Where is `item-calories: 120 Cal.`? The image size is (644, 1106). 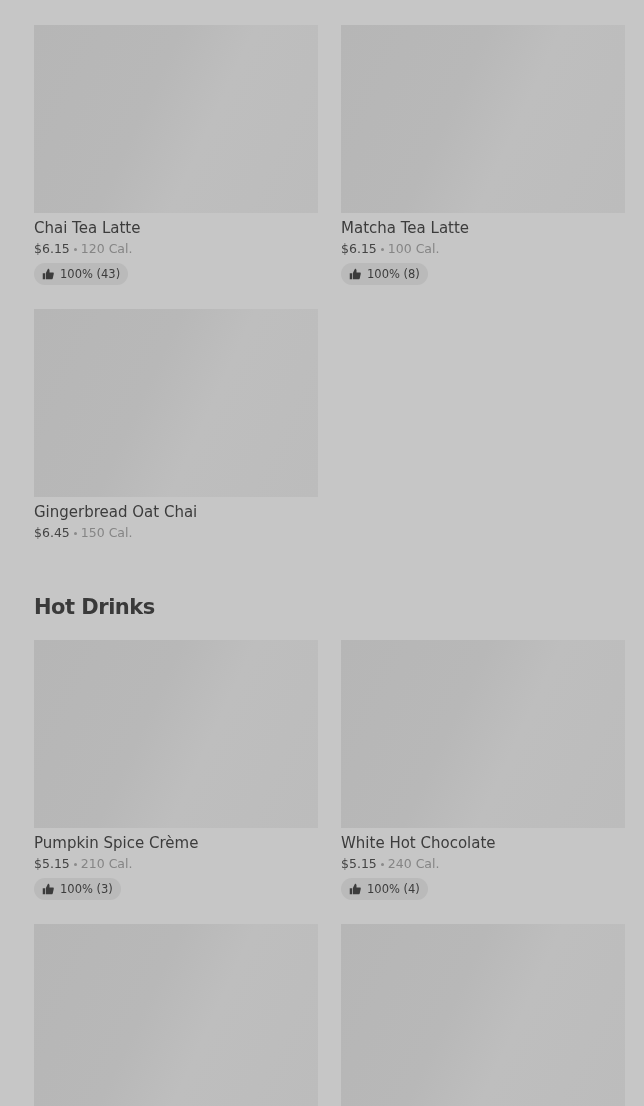
item-calories: 120 Cal. is located at coordinates (106, 249).